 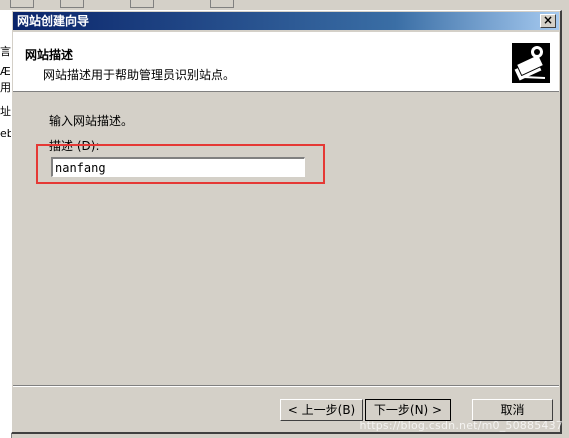 I want to click on description-label-accelerator: (D):, so click(x=88, y=146).